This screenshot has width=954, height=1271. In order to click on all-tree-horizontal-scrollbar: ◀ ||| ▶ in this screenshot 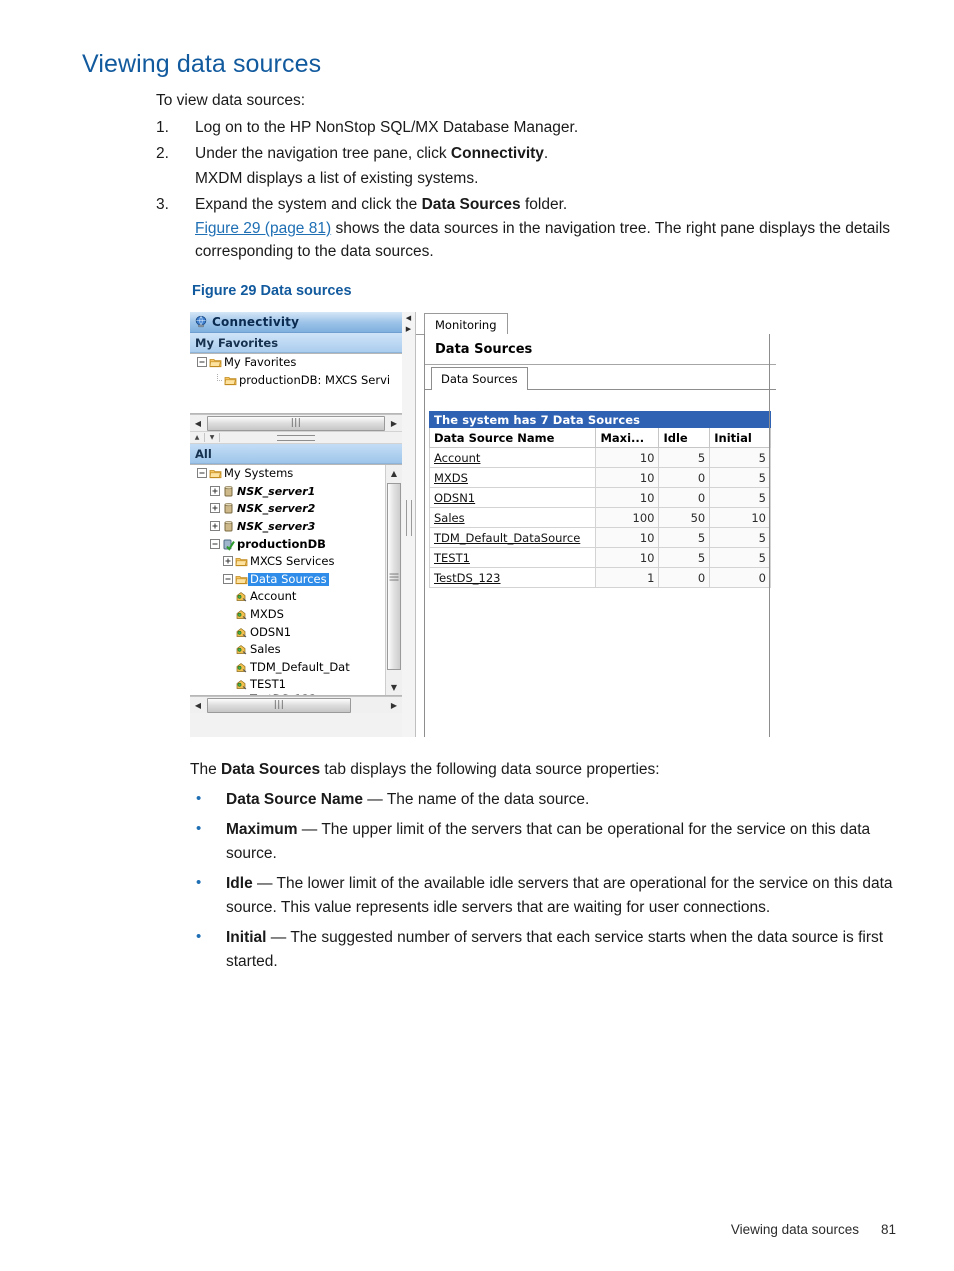, I will do `click(296, 704)`.